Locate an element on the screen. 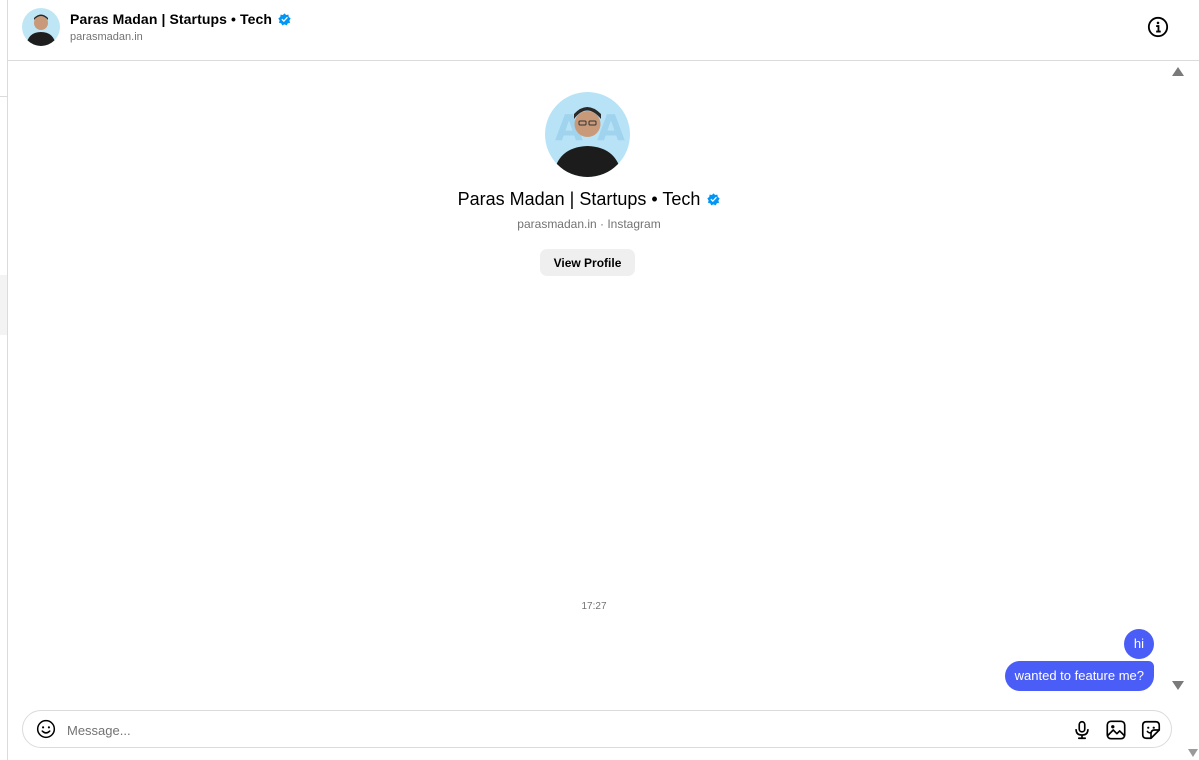 This screenshot has height=760, width=1199. info-icon is located at coordinates (1158, 27).